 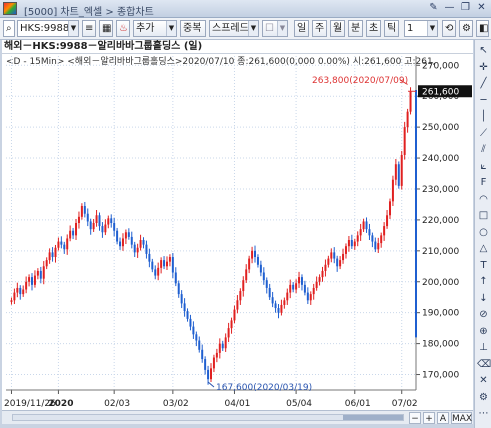 I want to click on checkbox-select: ☐ ▼, so click(x=275, y=28).